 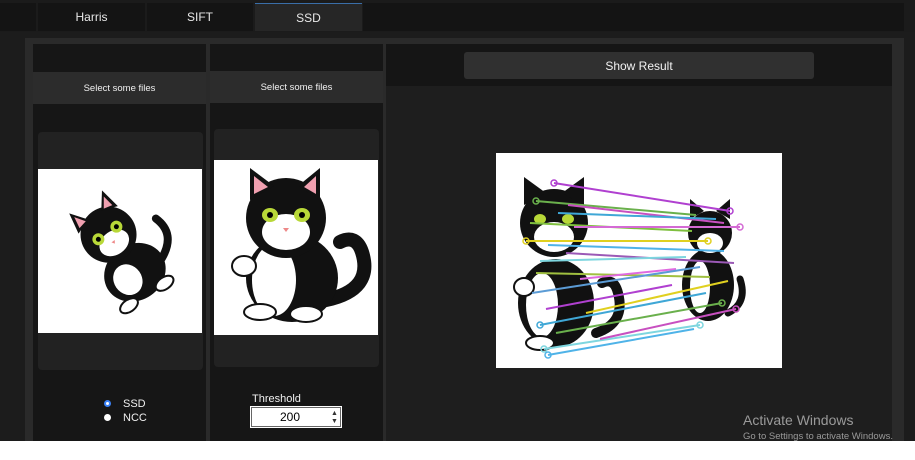 What do you see at coordinates (629, 268) in the screenshot?
I see `matched-features-image` at bounding box center [629, 268].